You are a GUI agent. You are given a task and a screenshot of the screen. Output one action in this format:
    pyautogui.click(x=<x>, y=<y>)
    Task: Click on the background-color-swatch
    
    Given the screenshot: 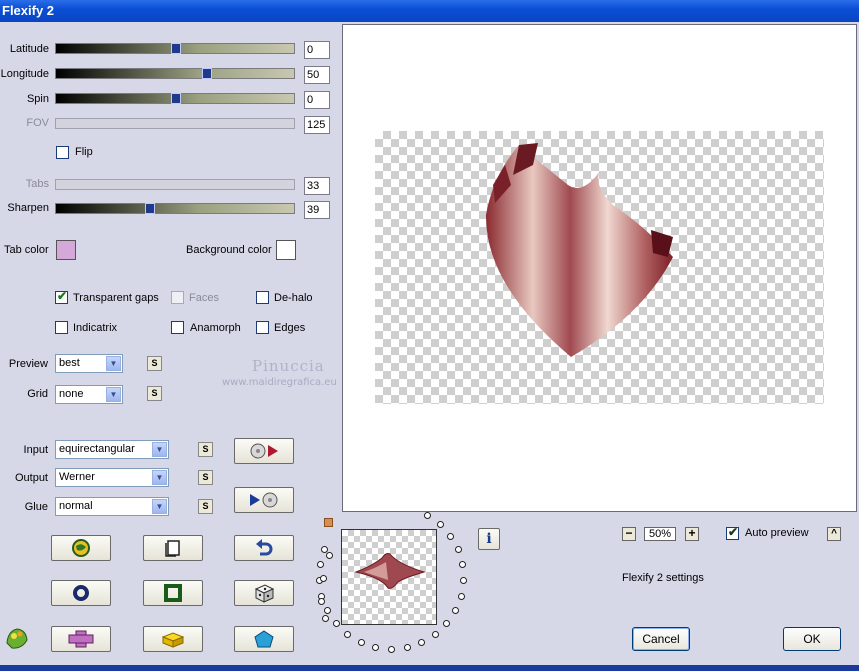 What is the action you would take?
    pyautogui.click(x=286, y=250)
    